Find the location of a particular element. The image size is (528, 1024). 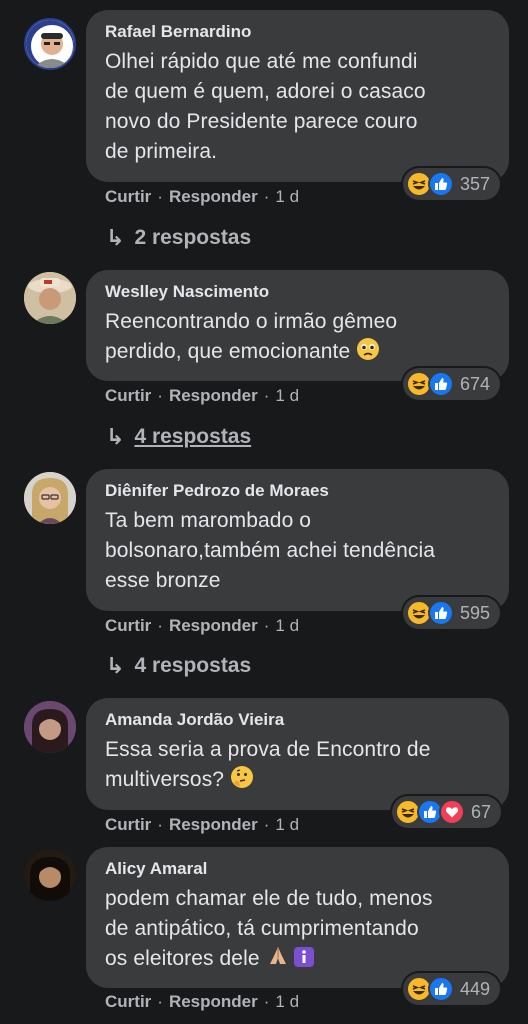

reaction-summary: 449 is located at coordinates (452, 989).